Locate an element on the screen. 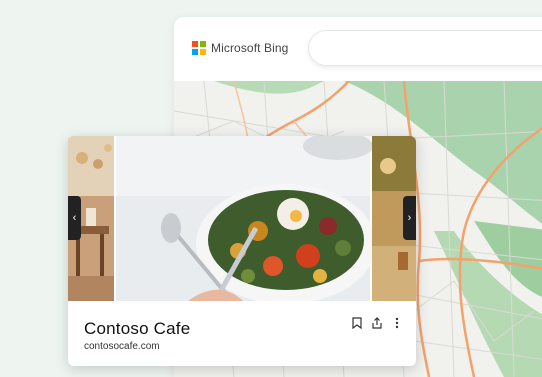 The width and height of the screenshot is (542, 377). place-title: Contoso Cafe is located at coordinates (137, 329).